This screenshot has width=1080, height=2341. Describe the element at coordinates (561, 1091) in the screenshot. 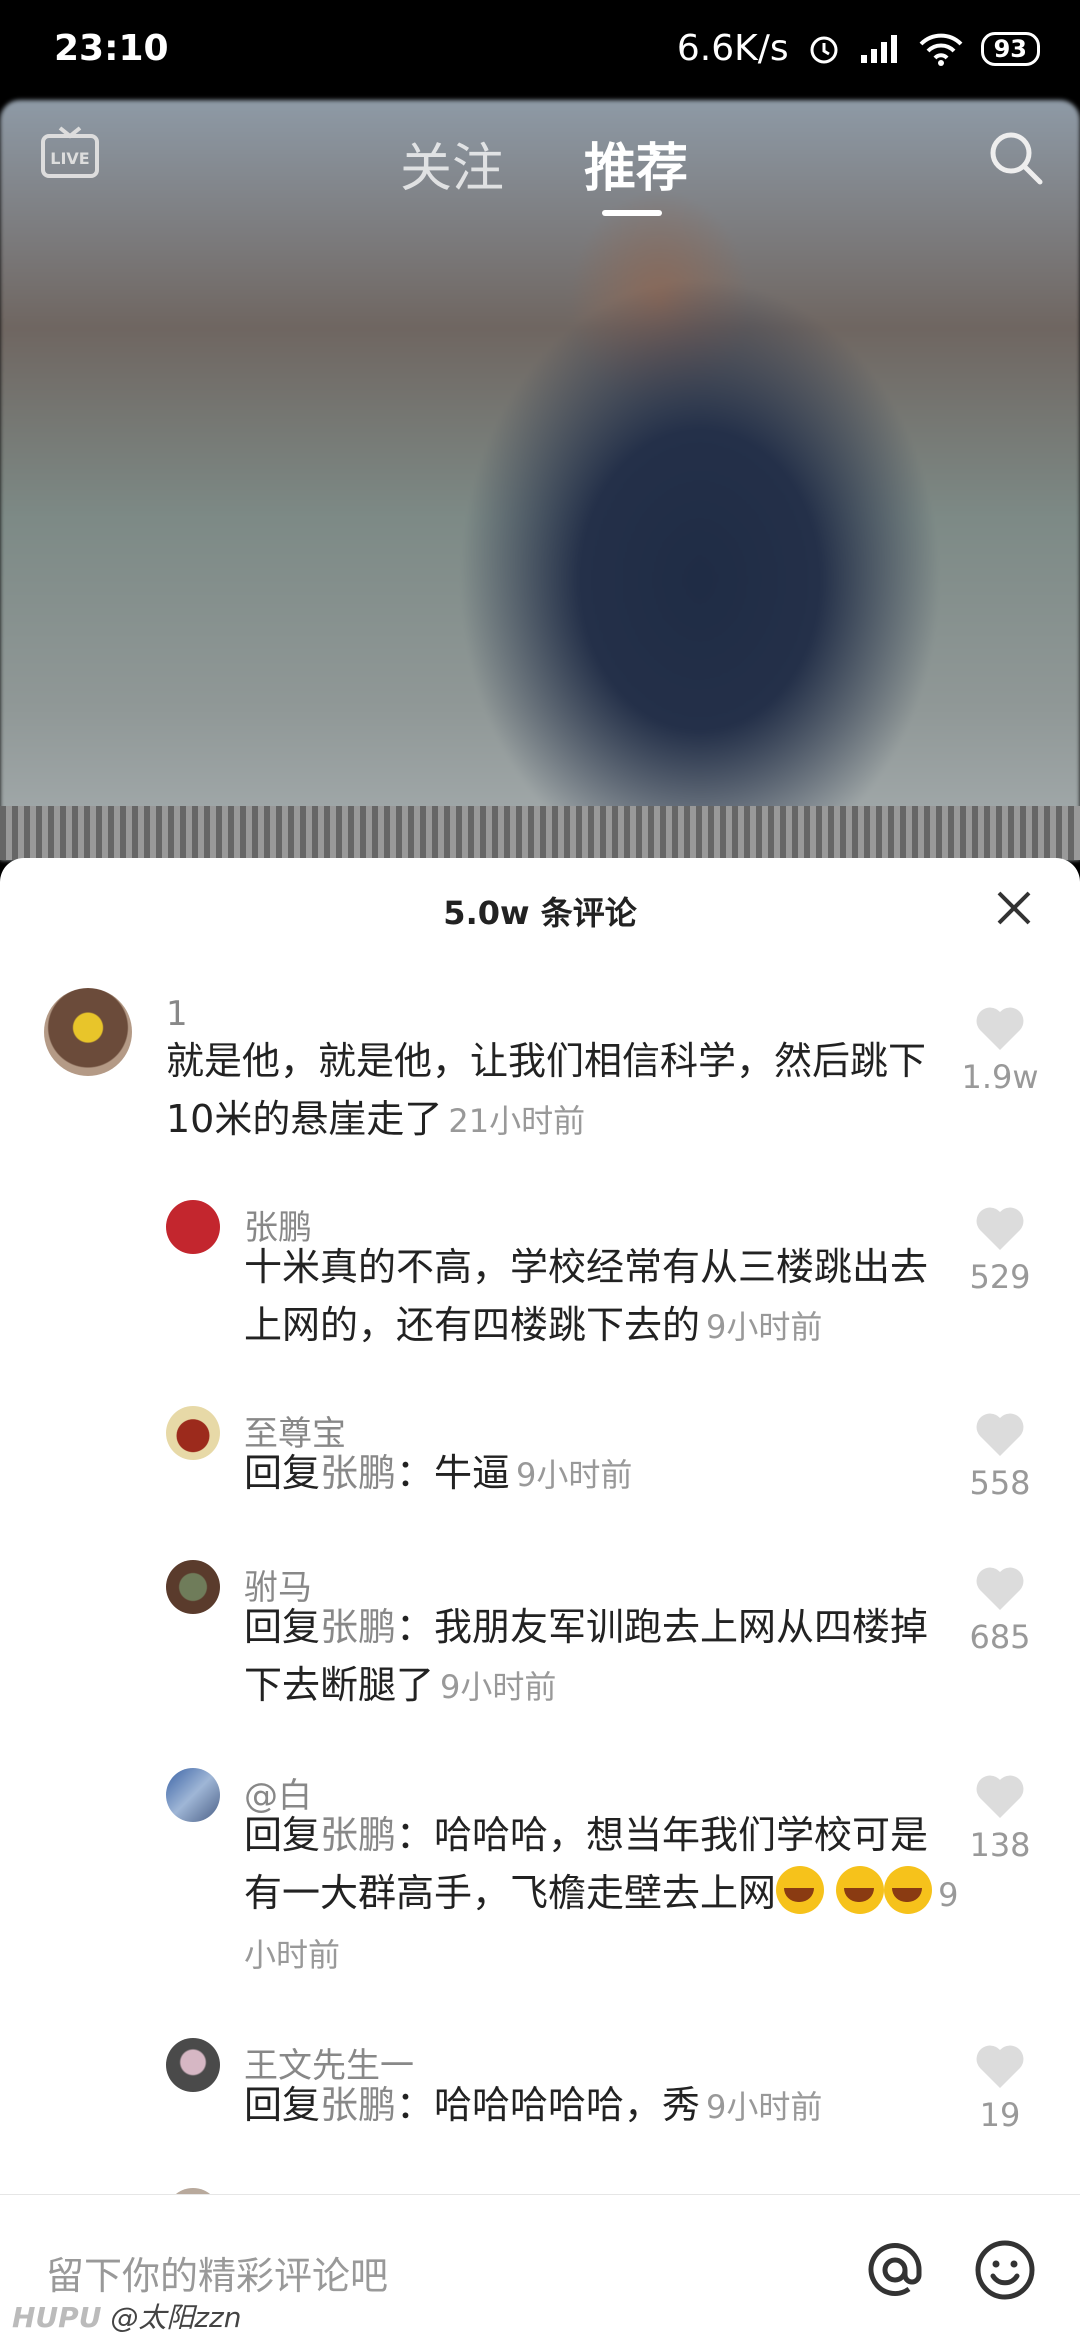

I see `comment-text: 就是他，就是他，让我们相信科学，然后跳下10米的悬崖走了 21小时前` at that location.